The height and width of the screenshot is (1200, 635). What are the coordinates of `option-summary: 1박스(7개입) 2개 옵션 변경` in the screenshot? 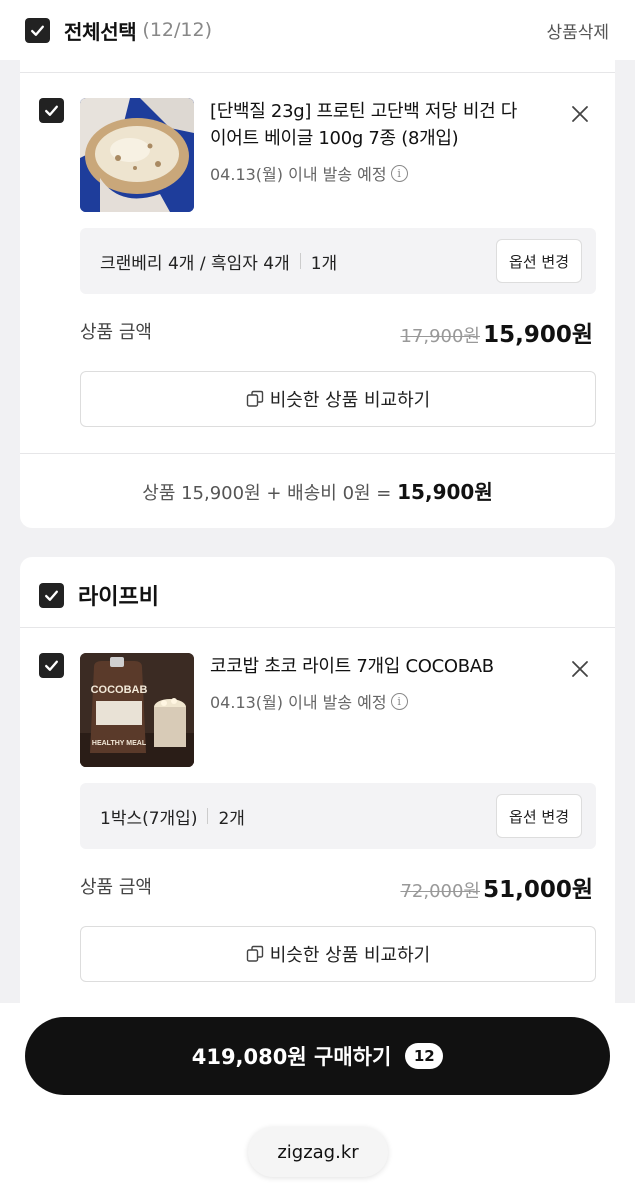 It's located at (338, 816).